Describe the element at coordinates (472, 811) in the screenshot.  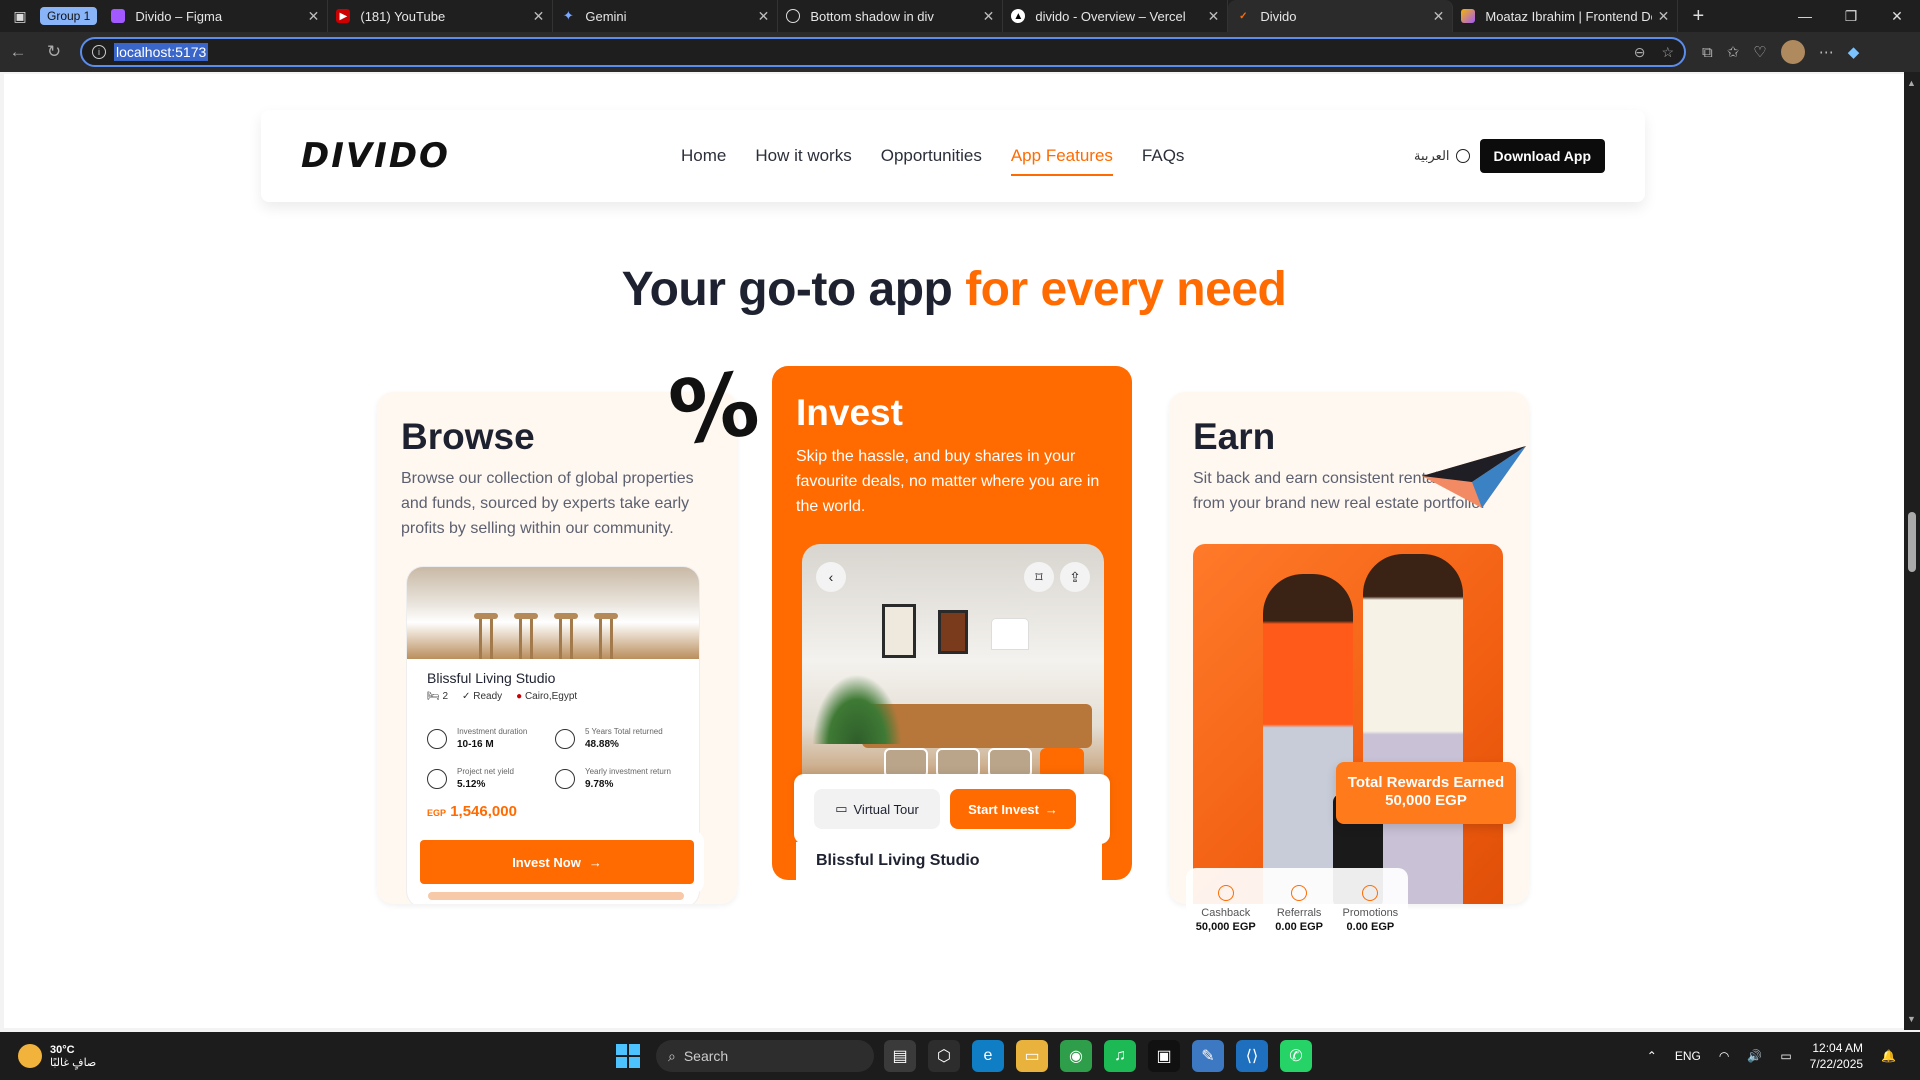
I see `property-price: EGP 1,546,000` at that location.